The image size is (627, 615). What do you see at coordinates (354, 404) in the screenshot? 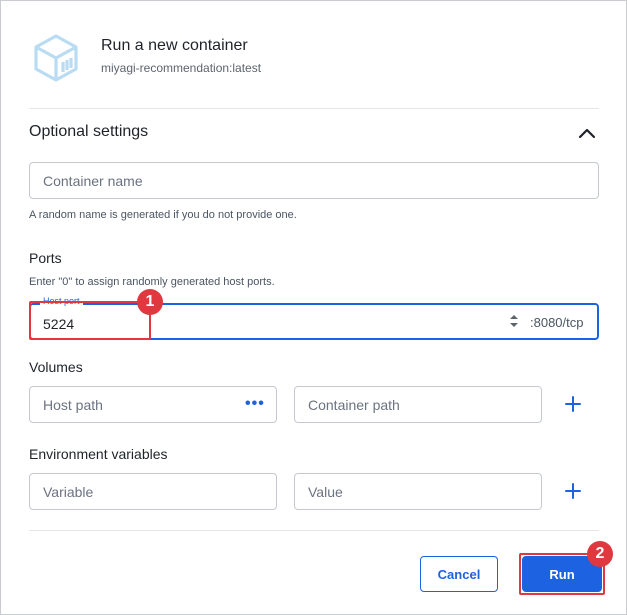
I see `container-path-placeholder: Container path` at bounding box center [354, 404].